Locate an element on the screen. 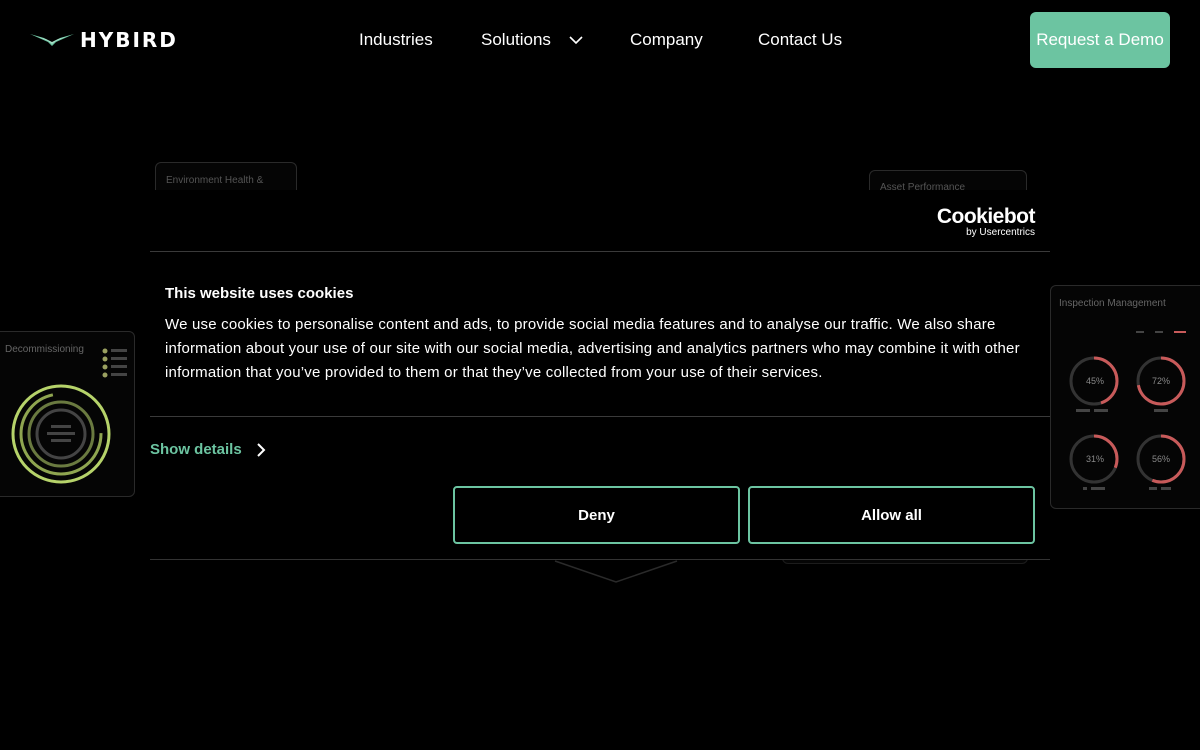 The height and width of the screenshot is (750, 1200). cookie-title: This website uses cookies is located at coordinates (259, 293).